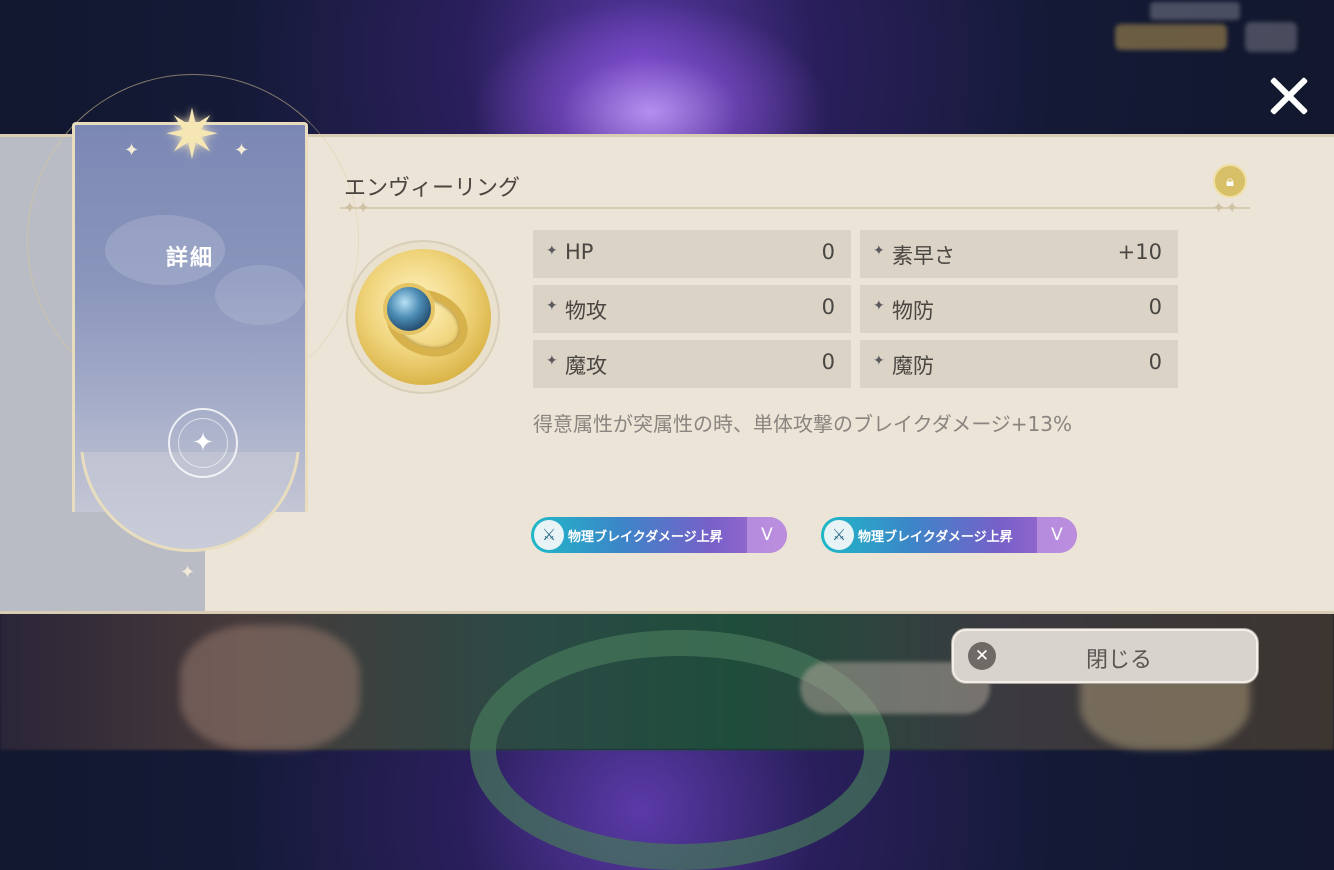 Image resolution: width=1334 pixels, height=870 pixels. What do you see at coordinates (803, 424) in the screenshot?
I see `item-description: 得意属性が突属性の時、単体攻撃のブレイクダメージ+13%` at bounding box center [803, 424].